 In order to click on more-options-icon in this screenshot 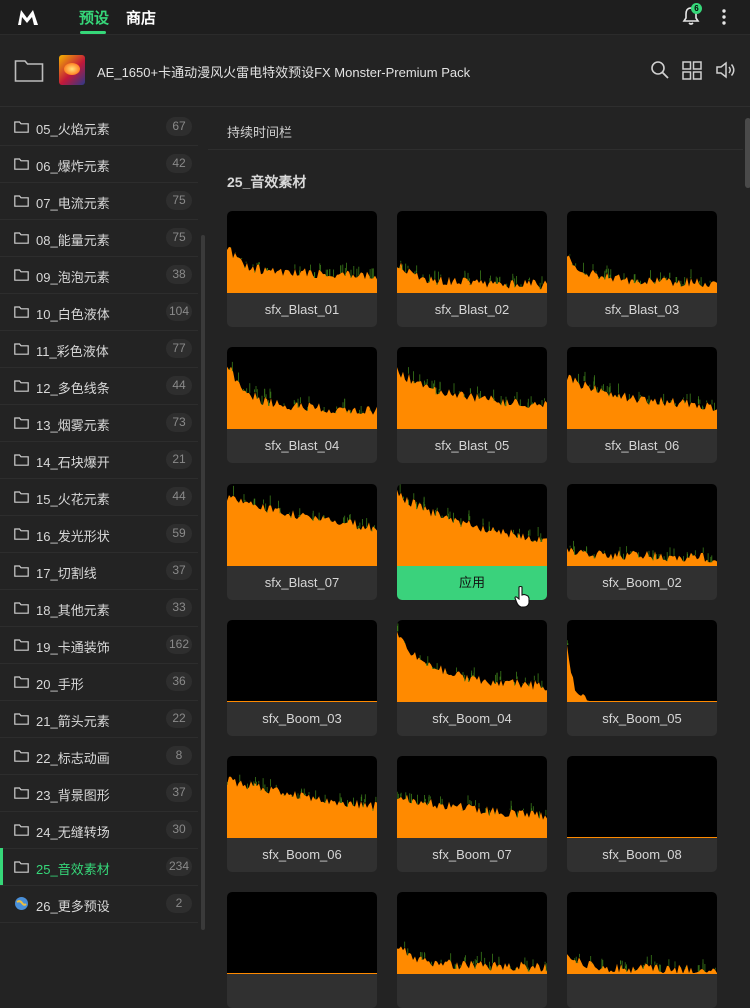, I will do `click(724, 17)`.